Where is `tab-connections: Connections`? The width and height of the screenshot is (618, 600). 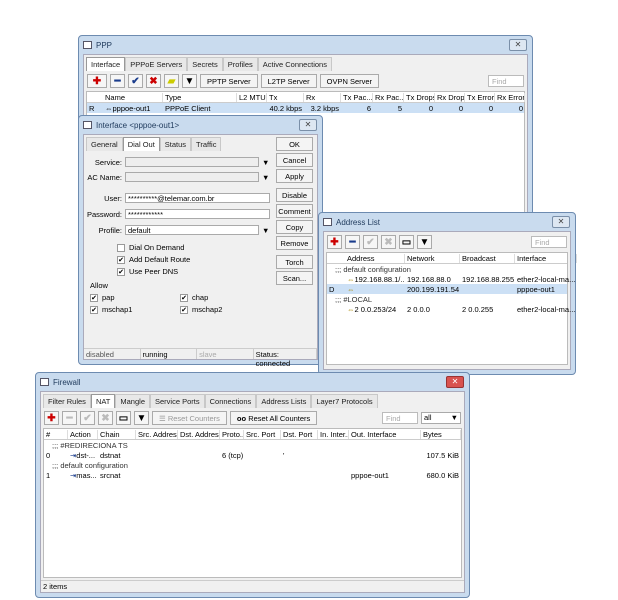 tab-connections: Connections is located at coordinates (230, 401).